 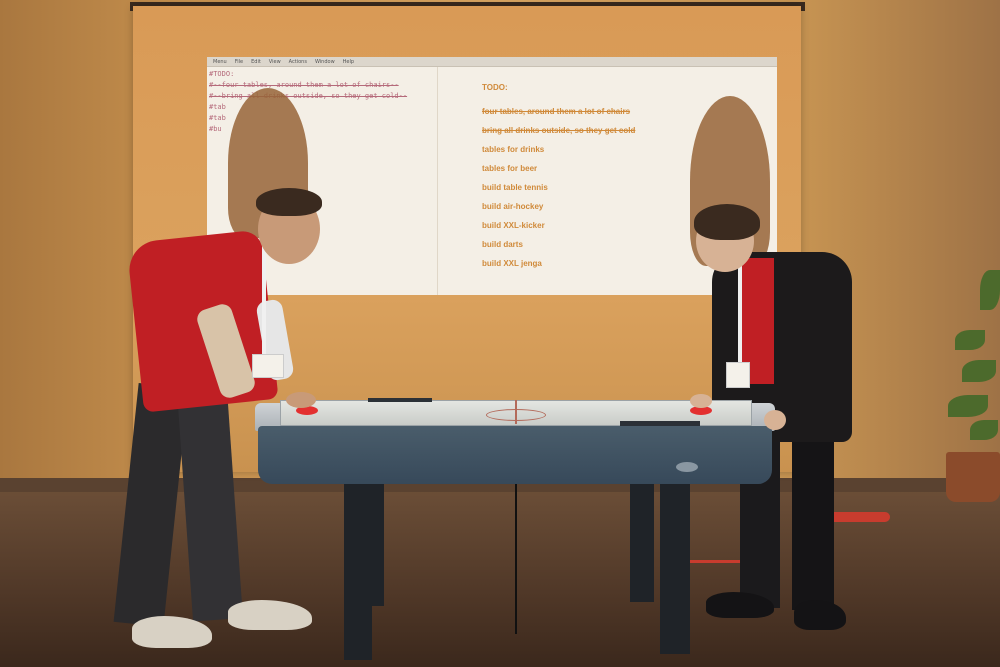 I want to click on table-goal, so click(x=400, y=400).